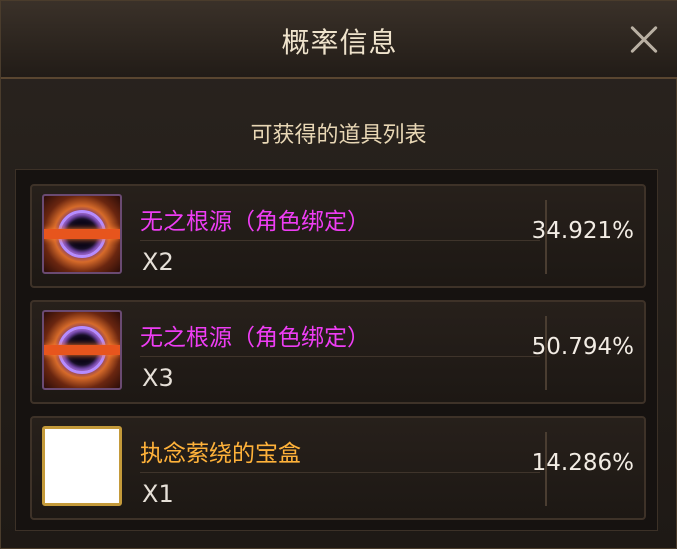 The height and width of the screenshot is (549, 677). What do you see at coordinates (582, 347) in the screenshot?
I see `item-probability: 50.794%` at bounding box center [582, 347].